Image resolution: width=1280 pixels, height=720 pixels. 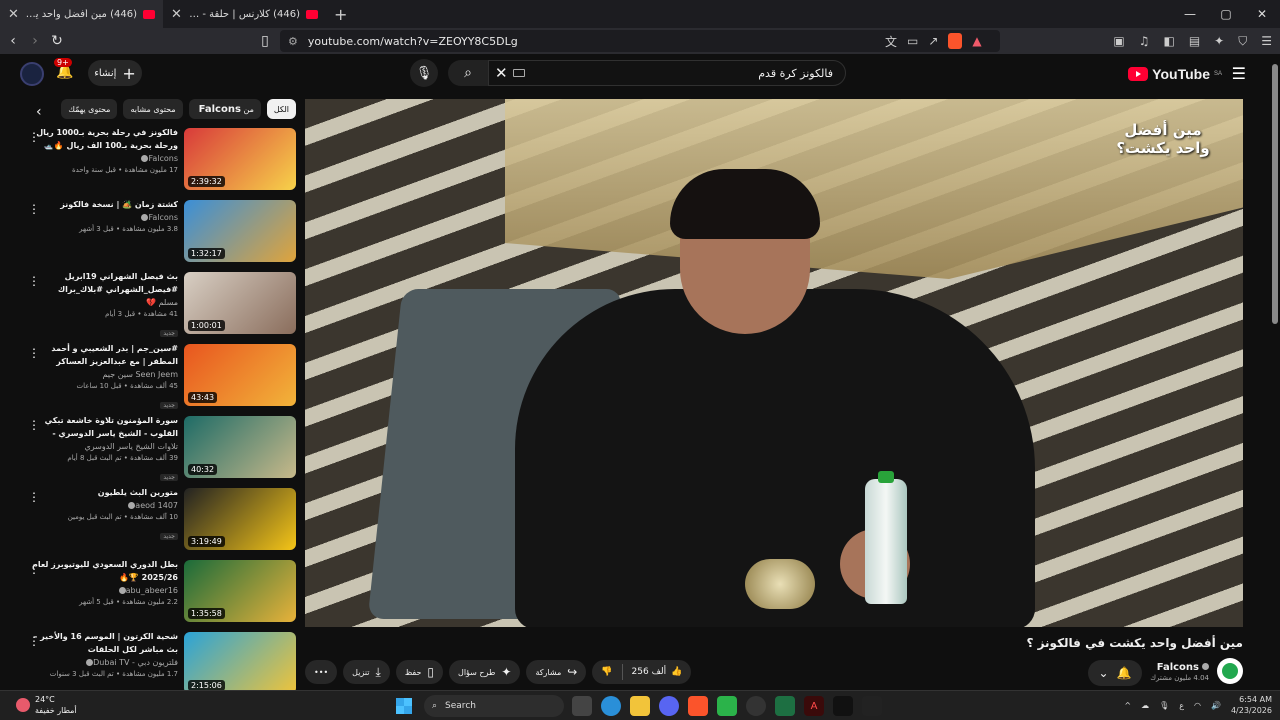 What do you see at coordinates (103, 663) in the screenshot?
I see `video-channel: فلتريون دبي - Dubai TV` at bounding box center [103, 663].